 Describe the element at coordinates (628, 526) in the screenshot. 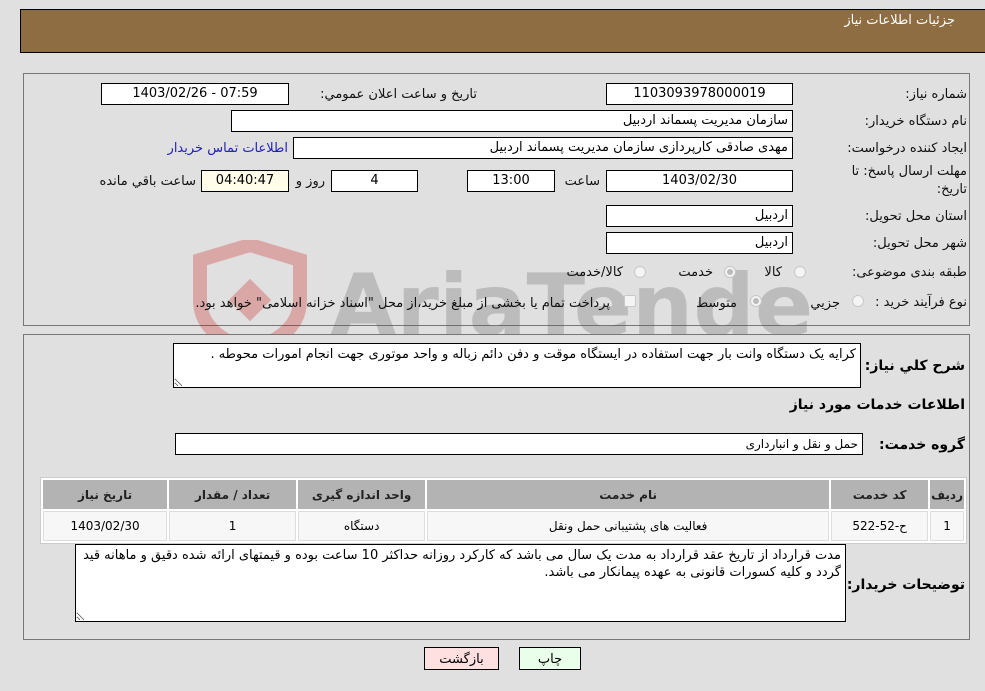

I see `cell-service-name: فعالیت های پشتیبانی حمل ونقل` at that location.